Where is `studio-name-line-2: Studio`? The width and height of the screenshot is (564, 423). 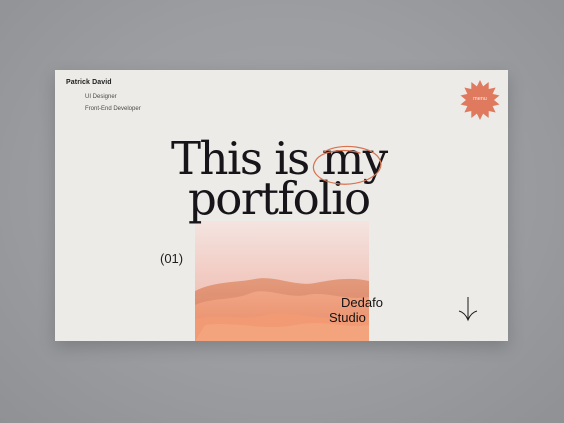
studio-name-line-2: Studio is located at coordinates (347, 317).